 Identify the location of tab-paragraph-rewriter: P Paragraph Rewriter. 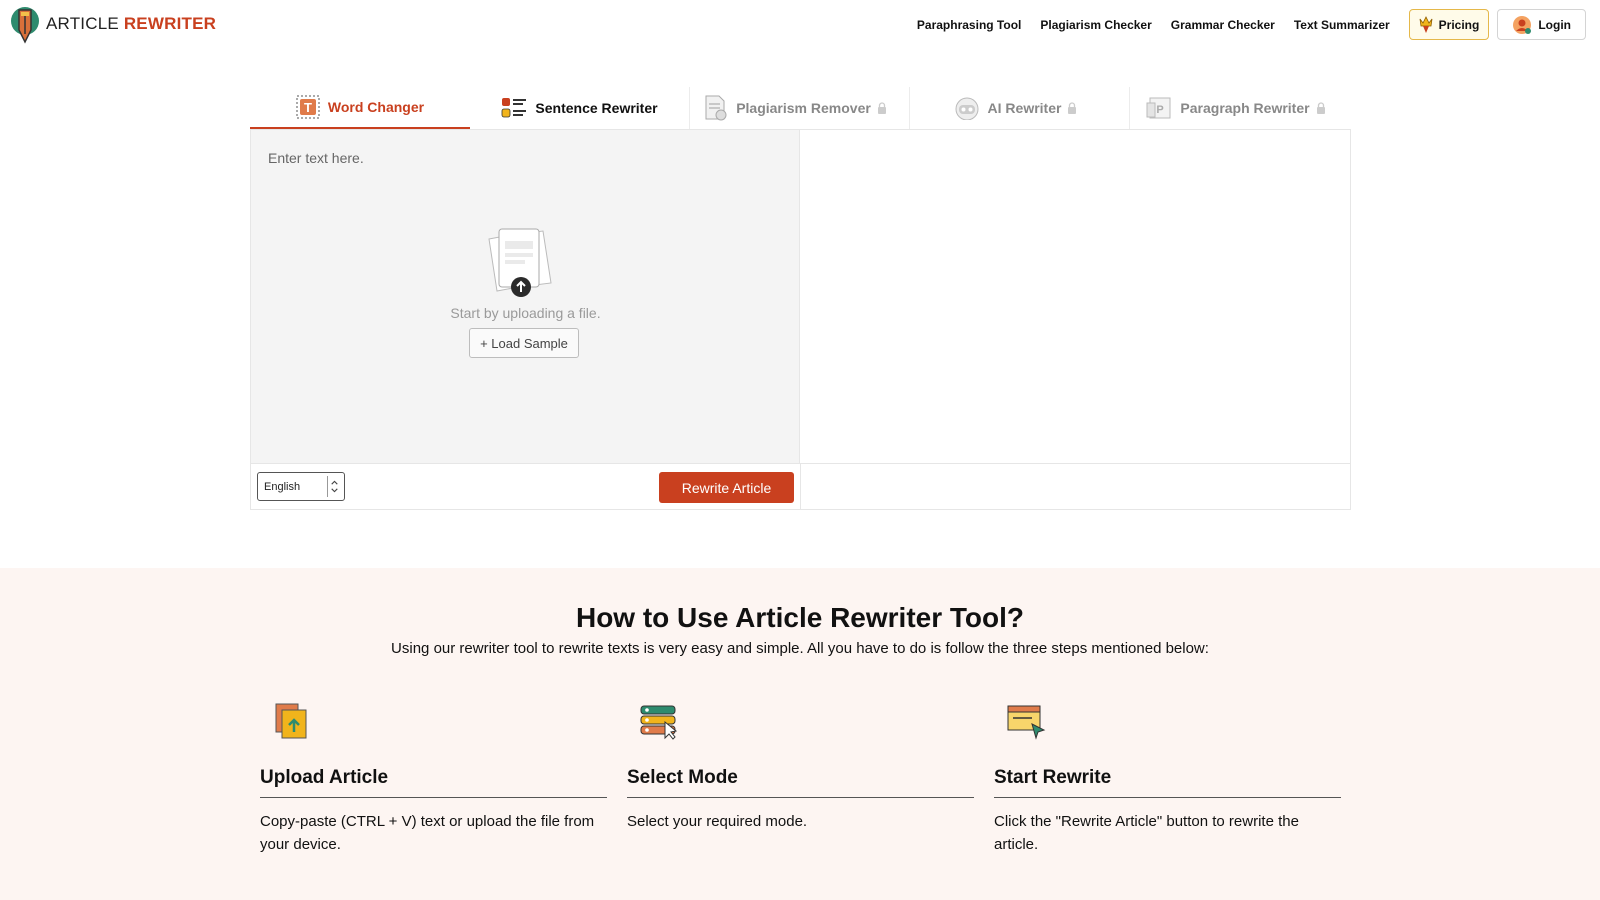
(1240, 108).